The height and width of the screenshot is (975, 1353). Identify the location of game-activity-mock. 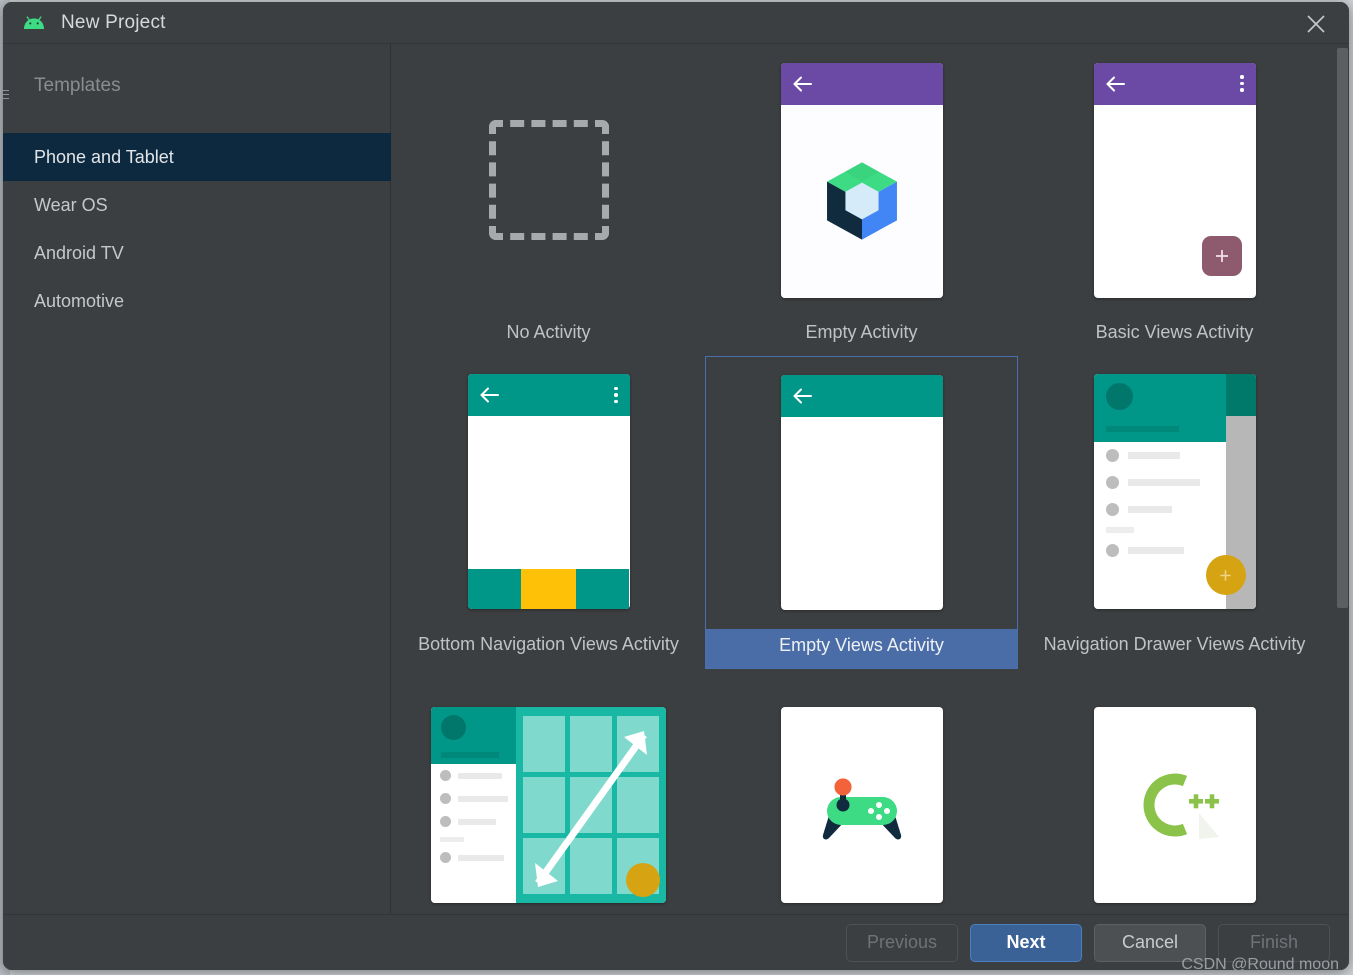
(861, 805).